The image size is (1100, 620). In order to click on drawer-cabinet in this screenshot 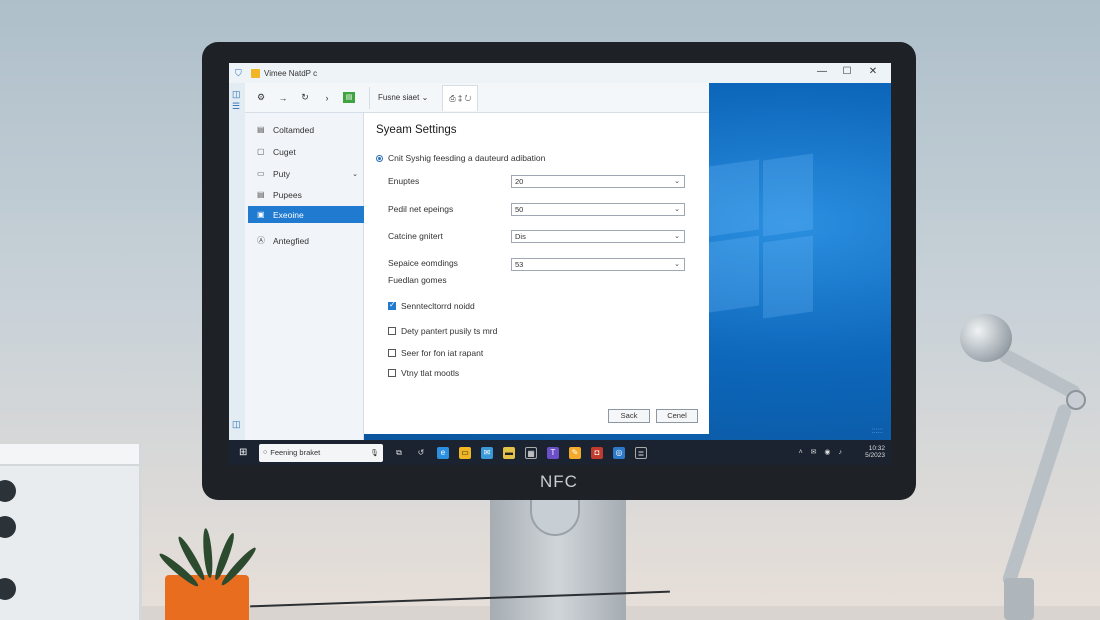, I will do `click(71, 532)`.